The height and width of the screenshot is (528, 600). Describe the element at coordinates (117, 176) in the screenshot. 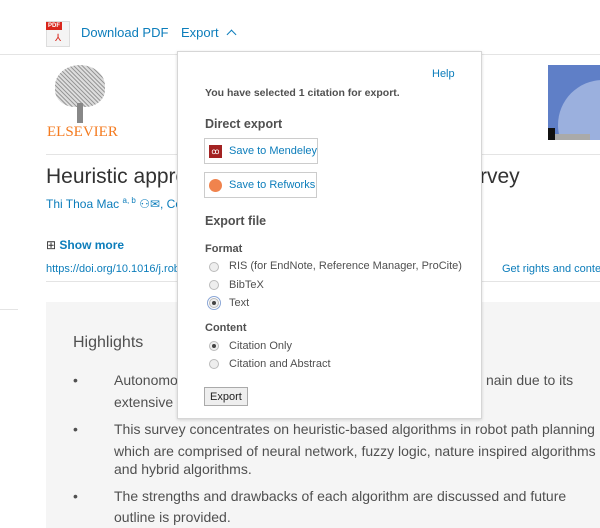

I see `article-title: Heuristic appro` at that location.